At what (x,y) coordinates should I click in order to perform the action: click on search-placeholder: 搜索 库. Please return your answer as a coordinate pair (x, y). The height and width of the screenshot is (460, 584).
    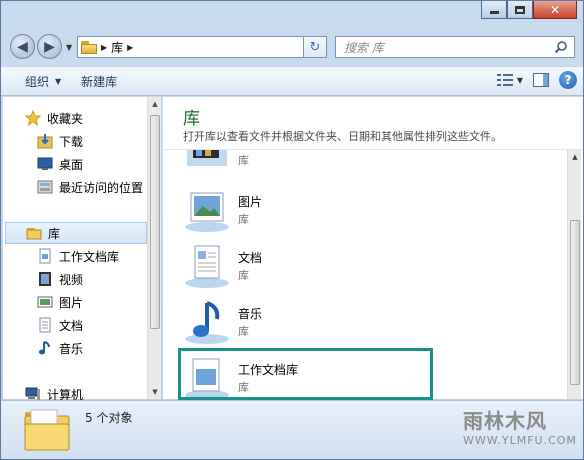
    Looking at the image, I should click on (364, 47).